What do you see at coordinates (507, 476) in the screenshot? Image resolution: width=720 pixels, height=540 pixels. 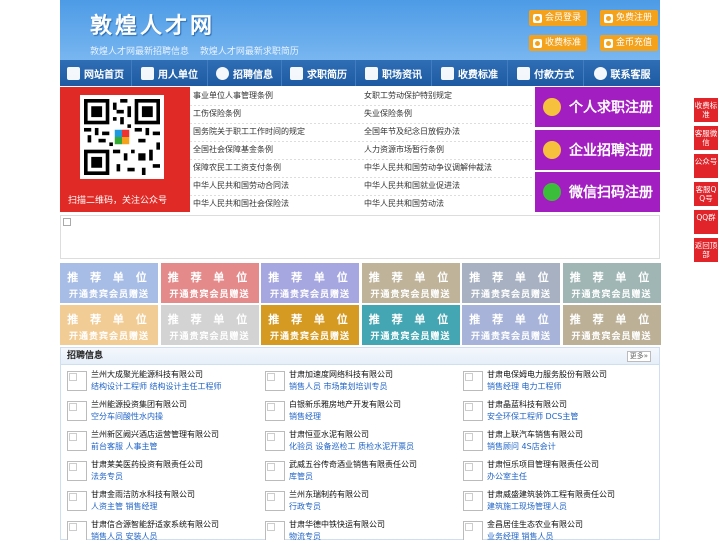 I see `job-positions: 办公室主任` at bounding box center [507, 476].